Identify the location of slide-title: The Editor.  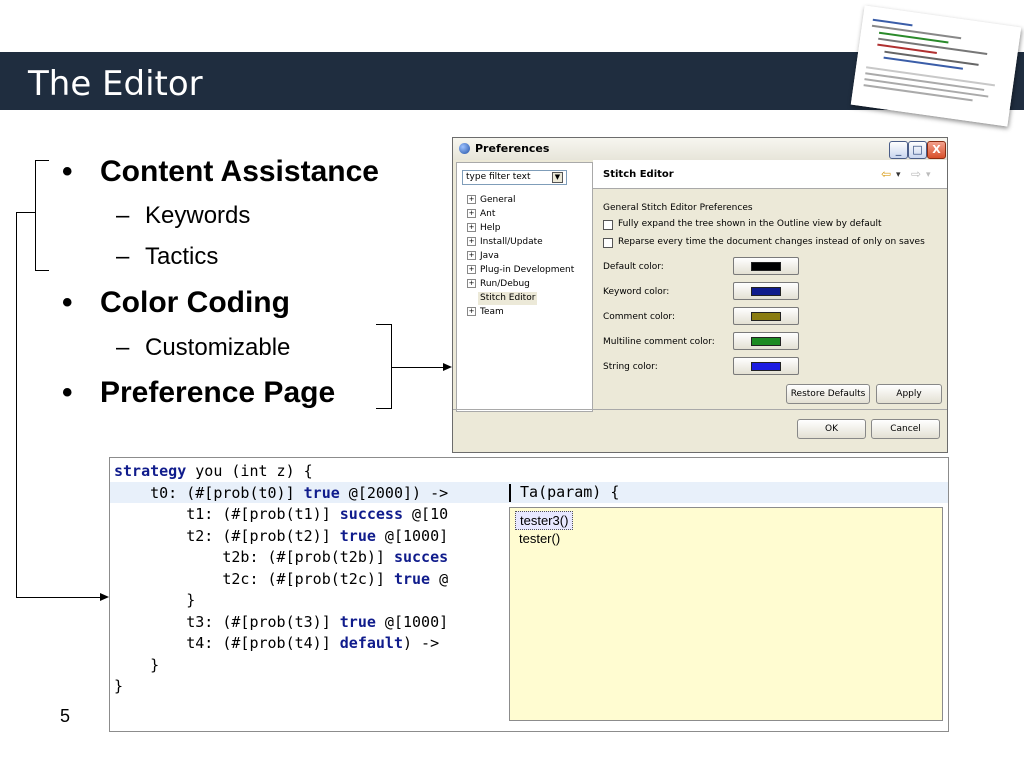
(115, 84).